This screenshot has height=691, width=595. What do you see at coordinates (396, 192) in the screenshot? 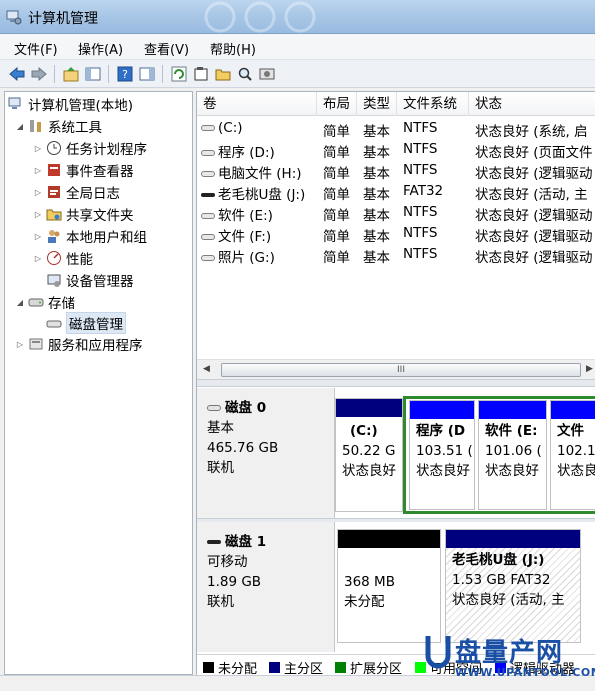
I see `volume-row: 老毛桃U盘 (J:) 简单 基本 FAT32 状态良好 (活动, 主` at bounding box center [396, 192].